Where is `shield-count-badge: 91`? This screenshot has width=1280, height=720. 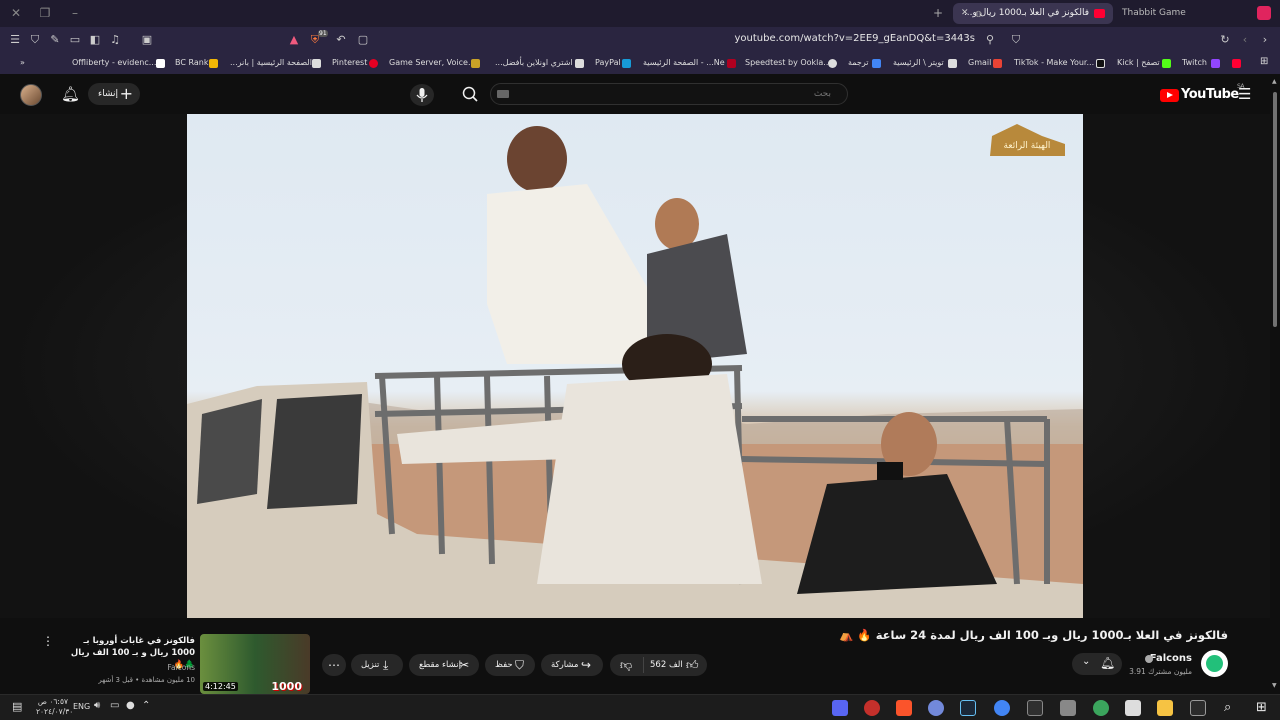 shield-count-badge: 91 is located at coordinates (323, 33).